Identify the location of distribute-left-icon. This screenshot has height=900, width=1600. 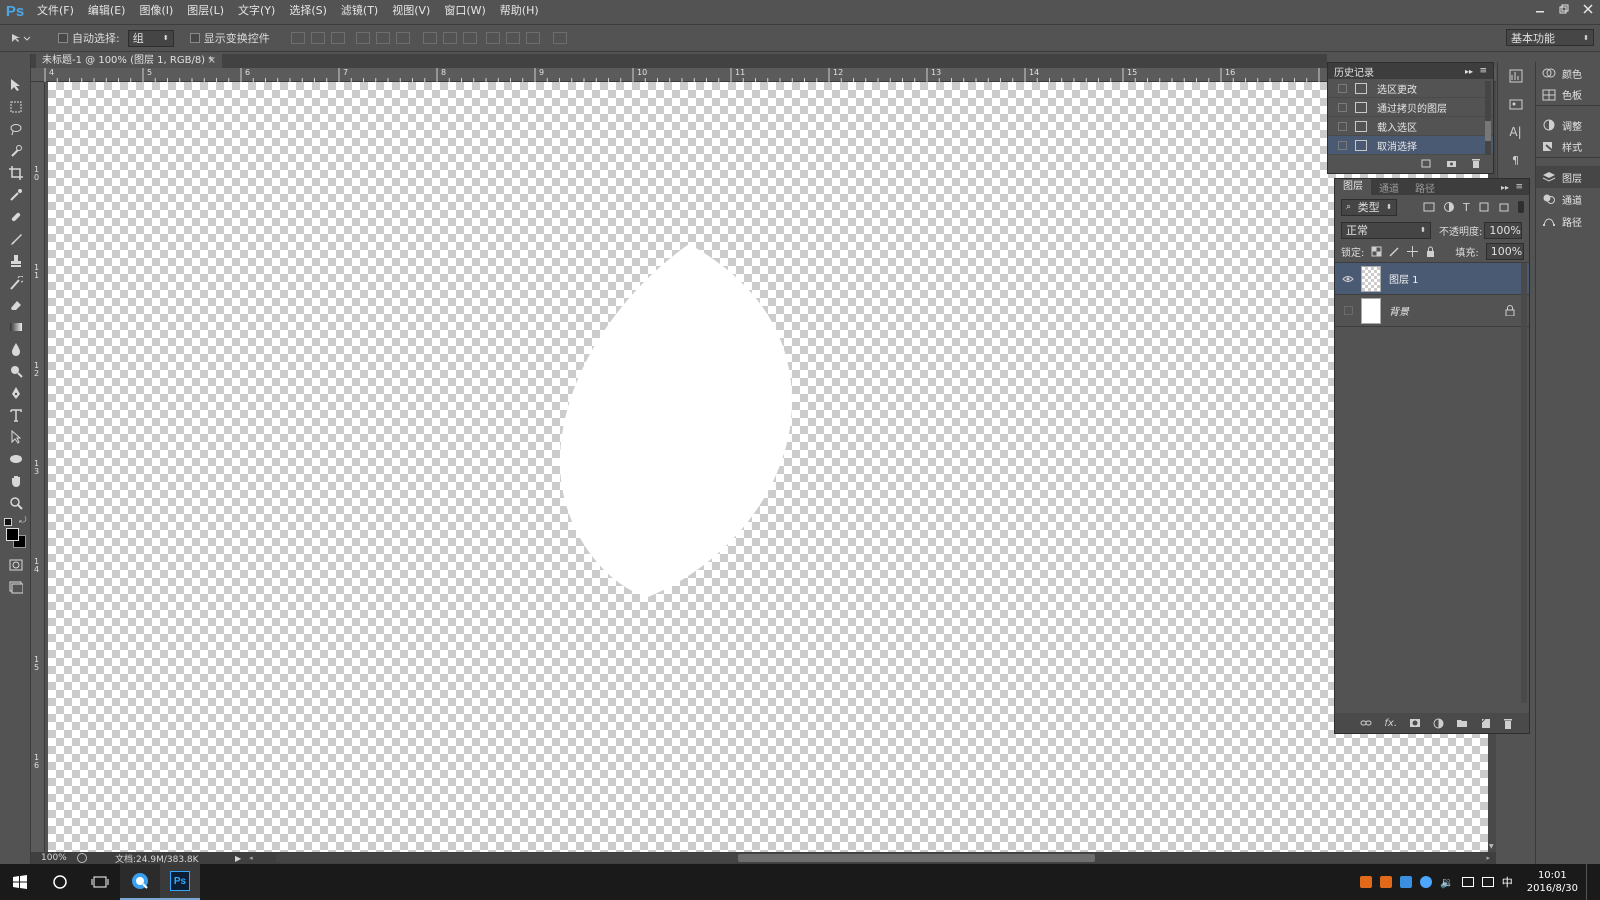
(492, 38).